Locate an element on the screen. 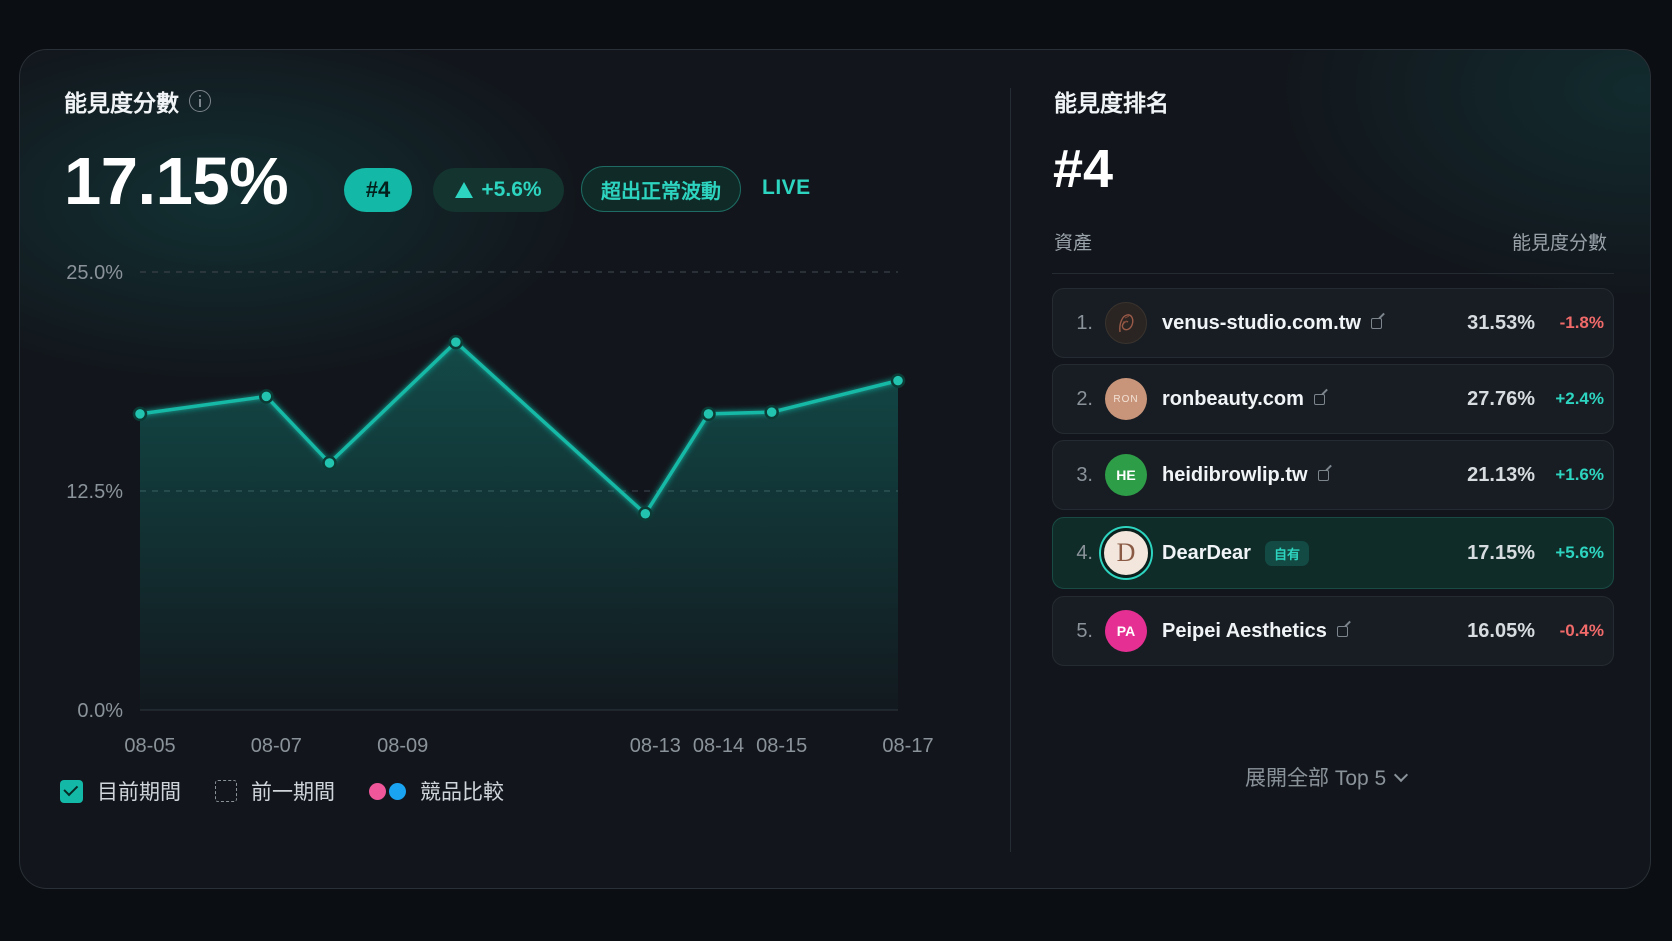 The height and width of the screenshot is (941, 1672). row-score: 31.53% is located at coordinates (1501, 322).